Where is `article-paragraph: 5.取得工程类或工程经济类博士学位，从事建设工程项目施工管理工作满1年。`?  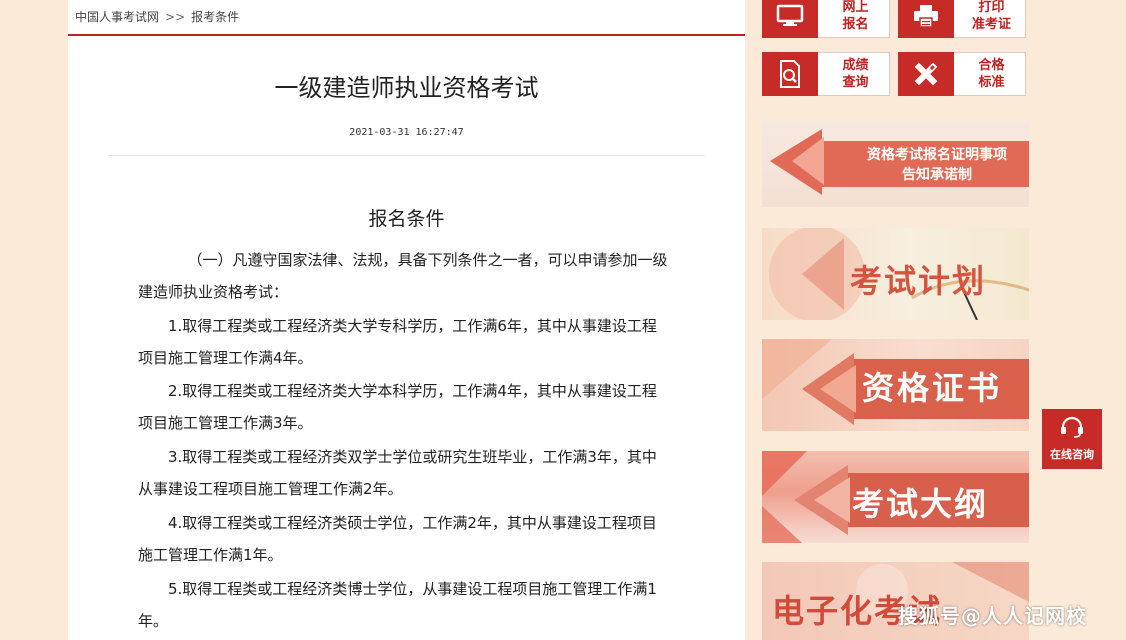
article-paragraph: 5.取得工程类或工程经济类博士学位，从事建设工程项目施工管理工作满1年。 is located at coordinates (397, 605).